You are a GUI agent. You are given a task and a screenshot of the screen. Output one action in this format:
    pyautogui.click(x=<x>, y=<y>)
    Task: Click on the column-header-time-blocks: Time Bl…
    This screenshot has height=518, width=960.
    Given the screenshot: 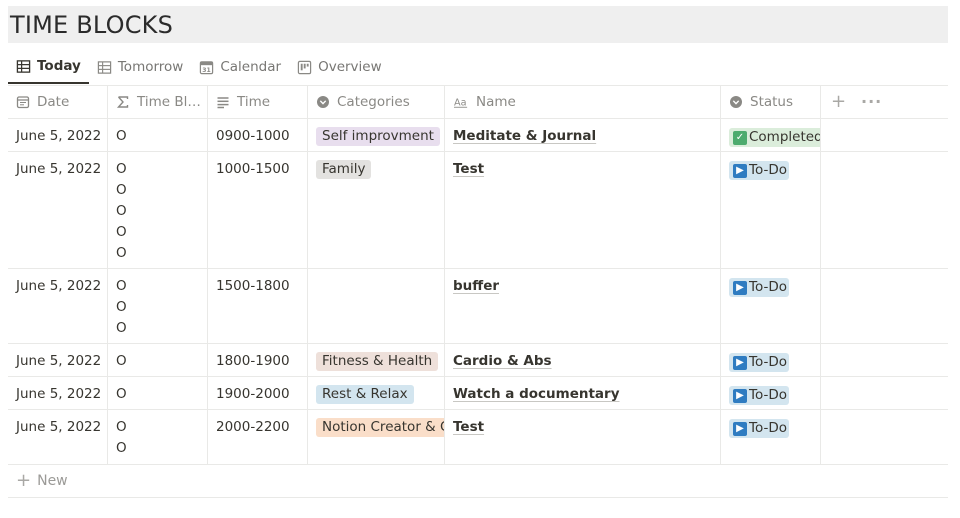 What is the action you would take?
    pyautogui.click(x=158, y=101)
    